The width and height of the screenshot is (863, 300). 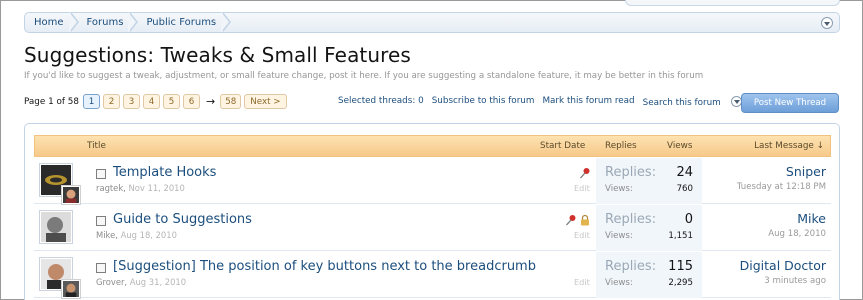 What do you see at coordinates (51, 101) in the screenshot?
I see `page-label: Page 1 of 58` at bounding box center [51, 101].